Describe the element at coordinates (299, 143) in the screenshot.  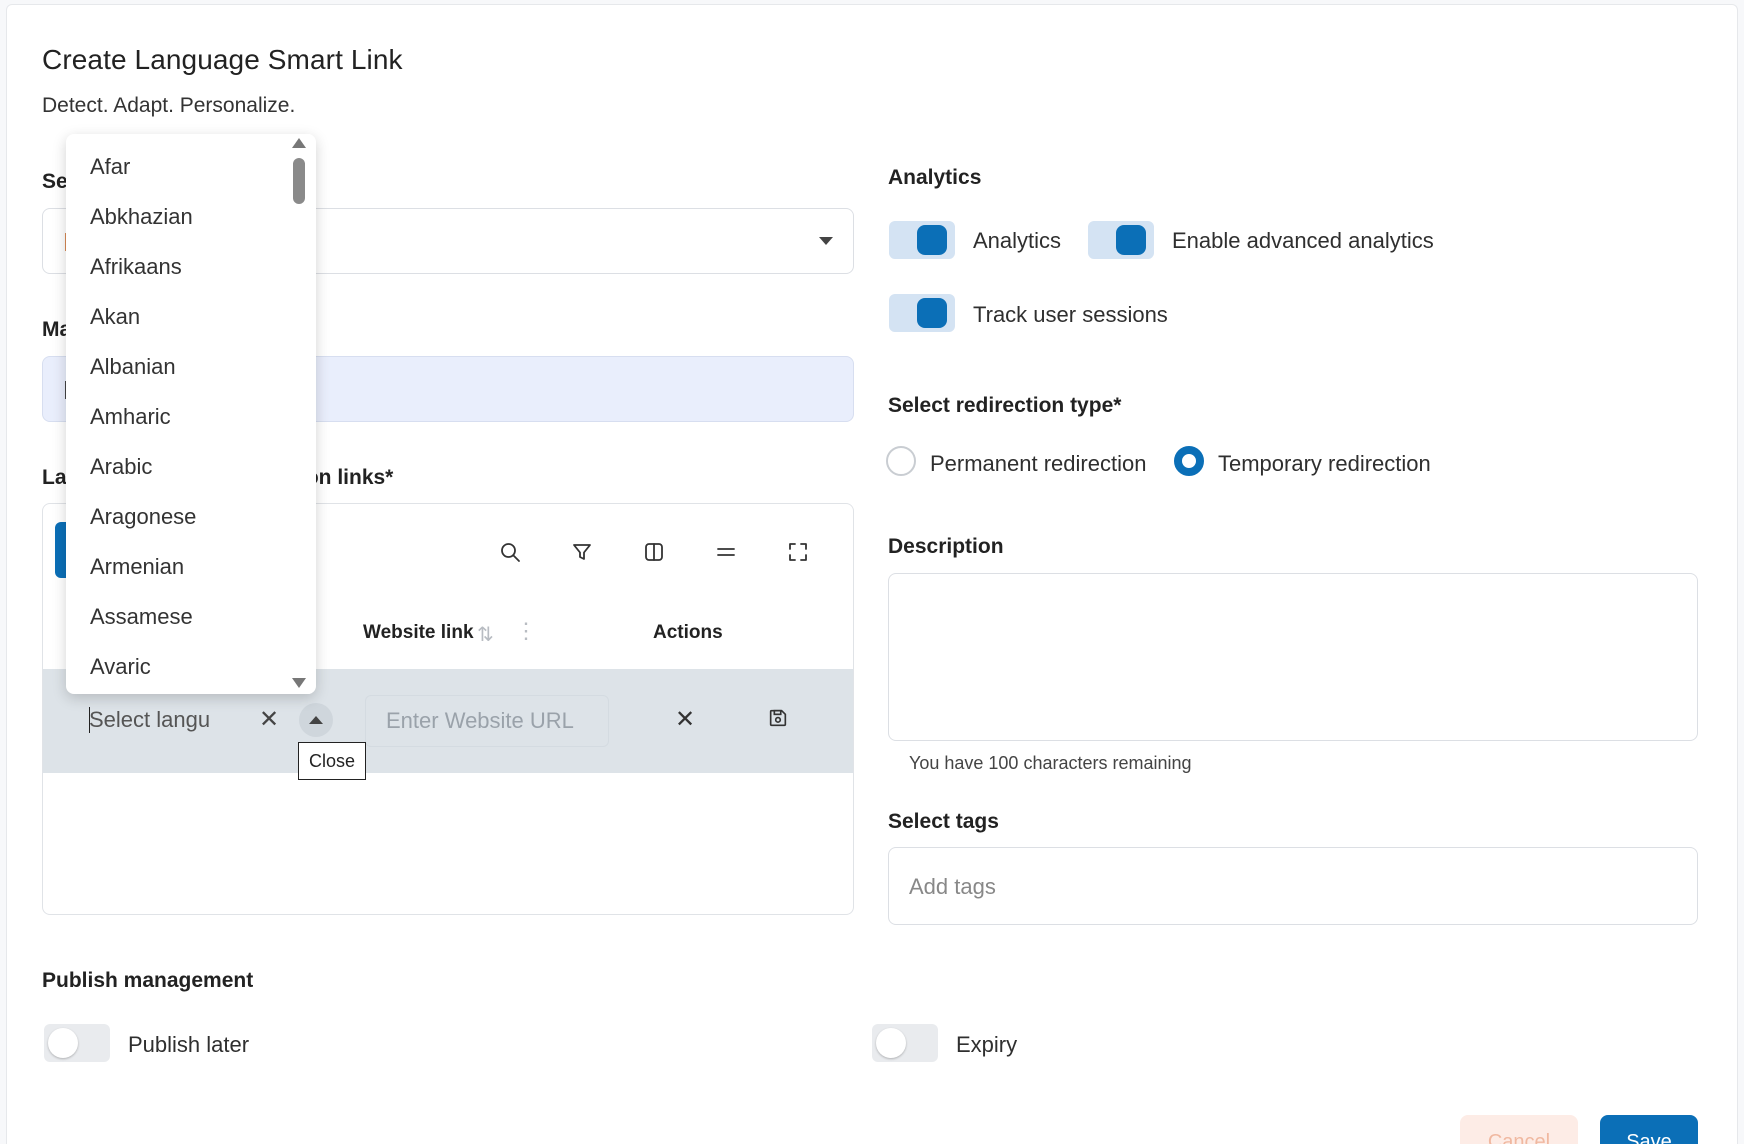
I see `scroll-up-icon` at that location.